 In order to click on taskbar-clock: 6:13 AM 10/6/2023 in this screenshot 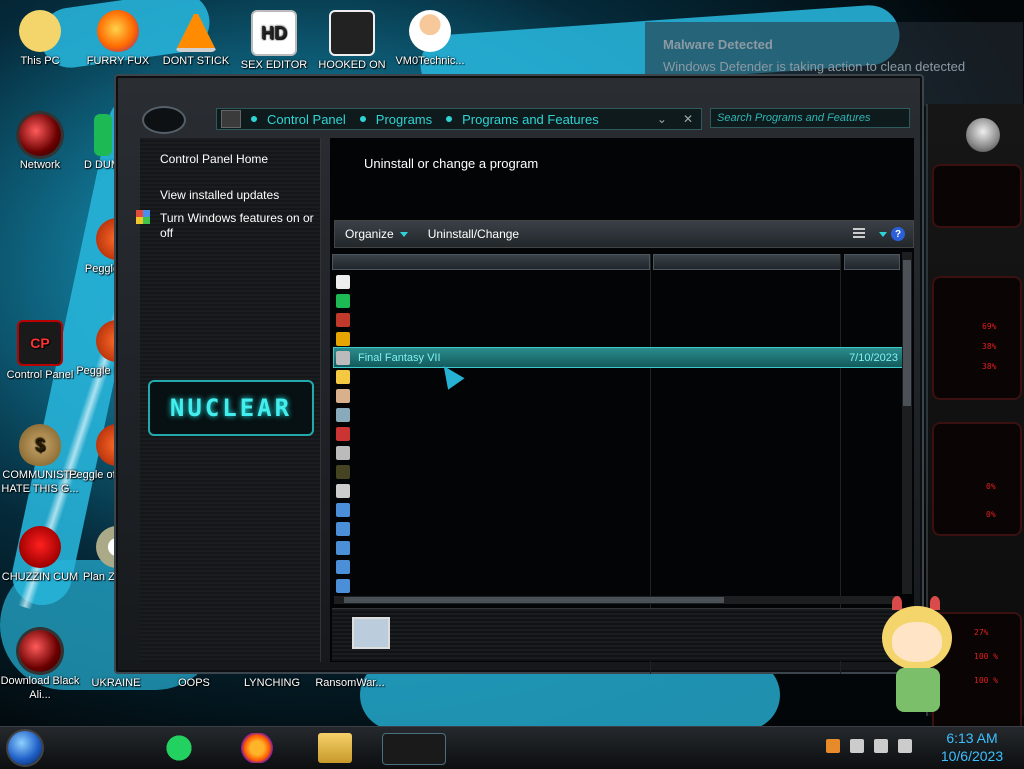, I will do `click(972, 747)`.